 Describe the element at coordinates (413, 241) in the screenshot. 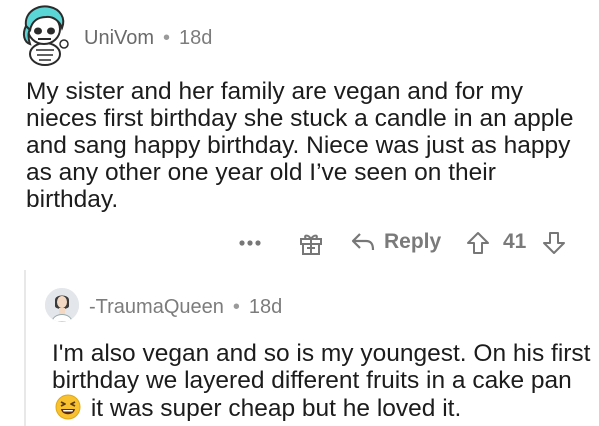

I see `reply-label: Reply` at that location.